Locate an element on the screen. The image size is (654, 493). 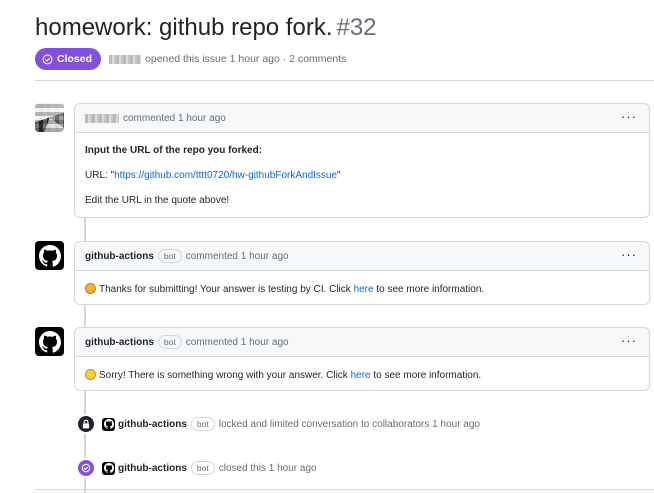
issue-title-text: homework: github repo fork. is located at coordinates (184, 27).